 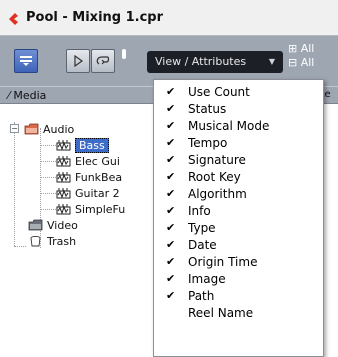 I want to click on media-column-header: ⁄ Media, so click(x=27, y=95).